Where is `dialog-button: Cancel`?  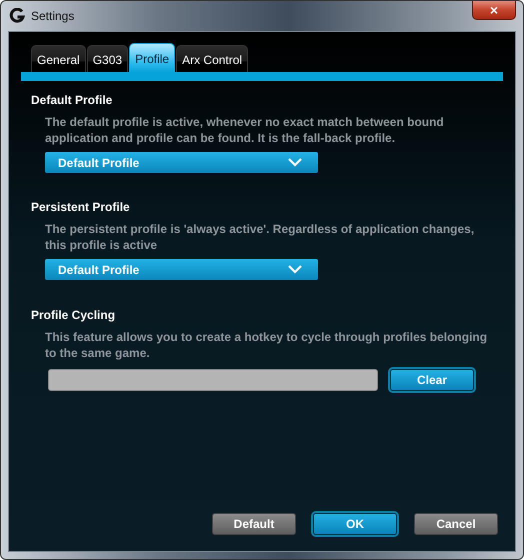
dialog-button: Cancel is located at coordinates (456, 524).